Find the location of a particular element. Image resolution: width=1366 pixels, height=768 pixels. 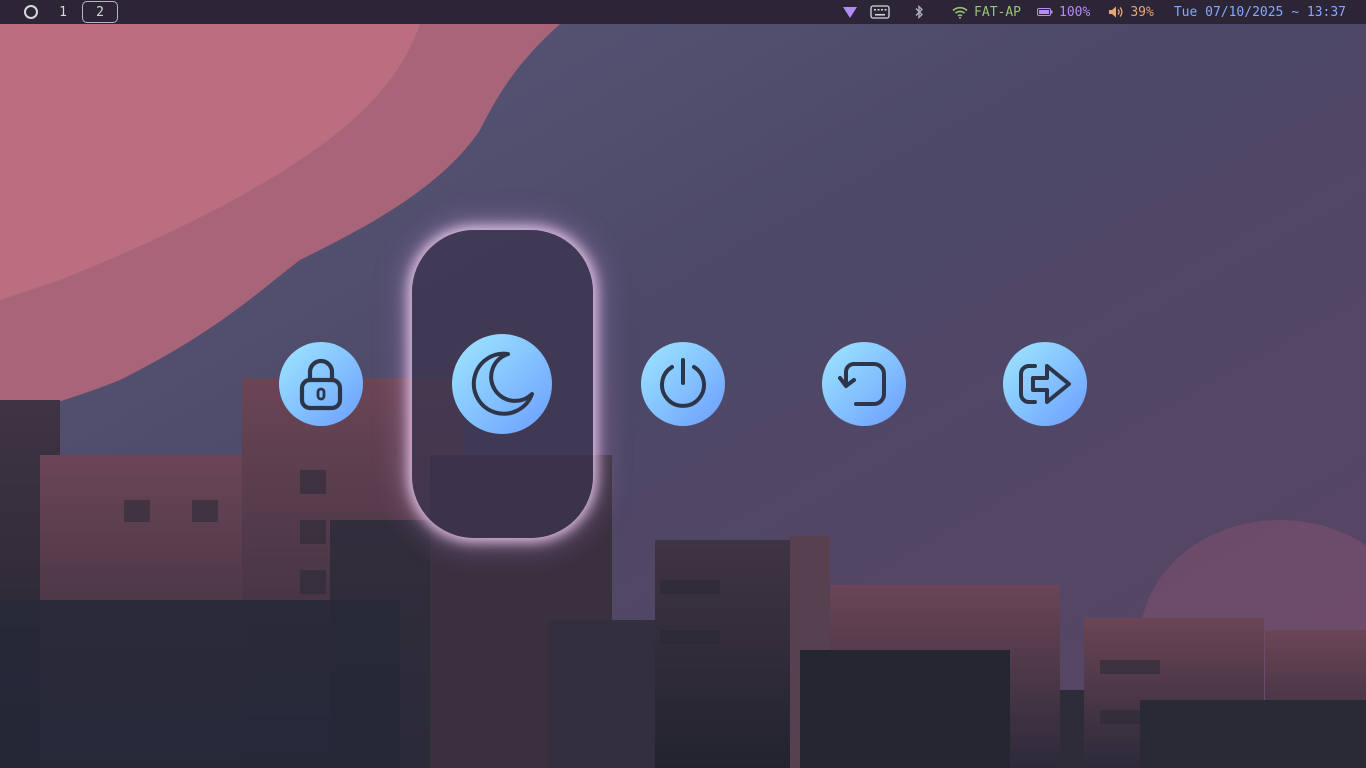

clock: Tue 07/10/2025 ~ 13:37 is located at coordinates (1260, 12).